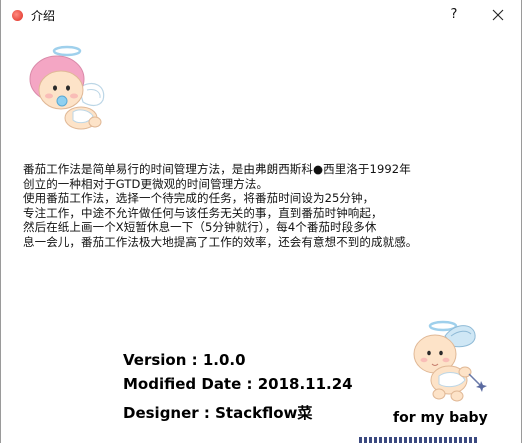 The height and width of the screenshot is (443, 522). I want to click on description-line: 专注工作，中途不允许做任何与该任务无关的事，直到番茄时钟响起，, so click(203, 212).